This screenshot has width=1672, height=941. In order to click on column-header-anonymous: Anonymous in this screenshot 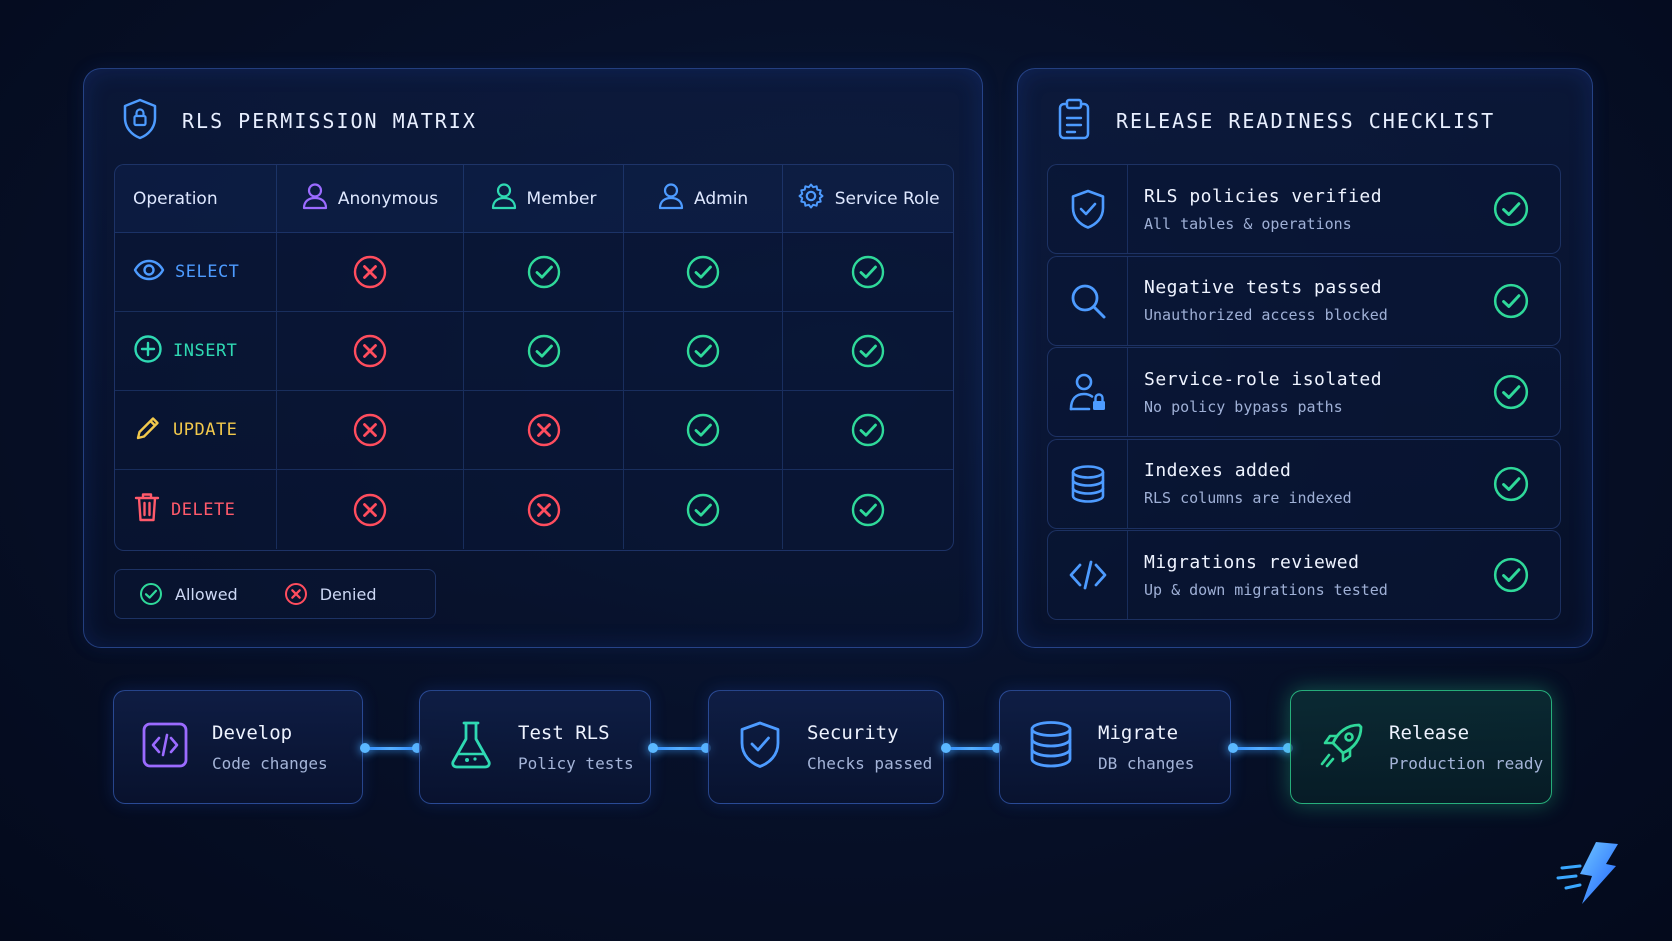, I will do `click(371, 198)`.